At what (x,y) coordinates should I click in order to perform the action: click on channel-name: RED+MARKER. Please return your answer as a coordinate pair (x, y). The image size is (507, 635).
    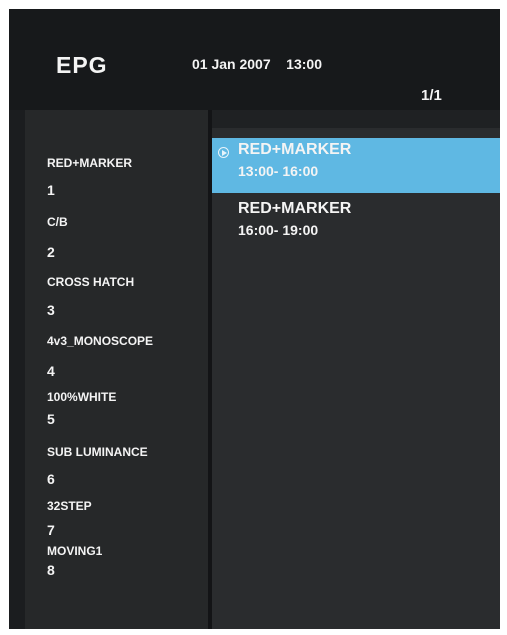
    Looking at the image, I should click on (89, 163).